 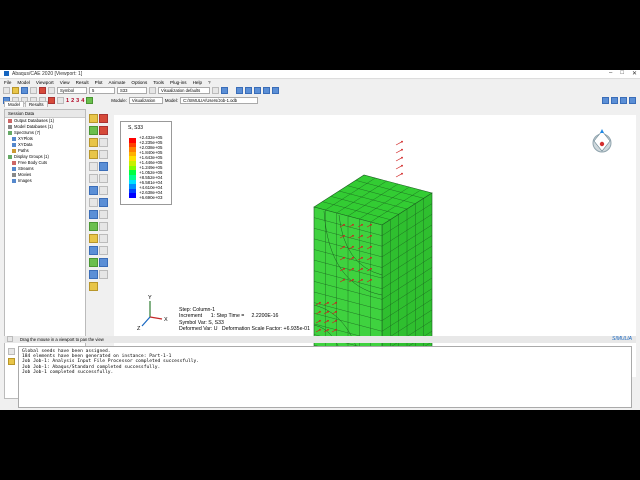 I want to click on query-tool-icon, so click(x=93, y=286).